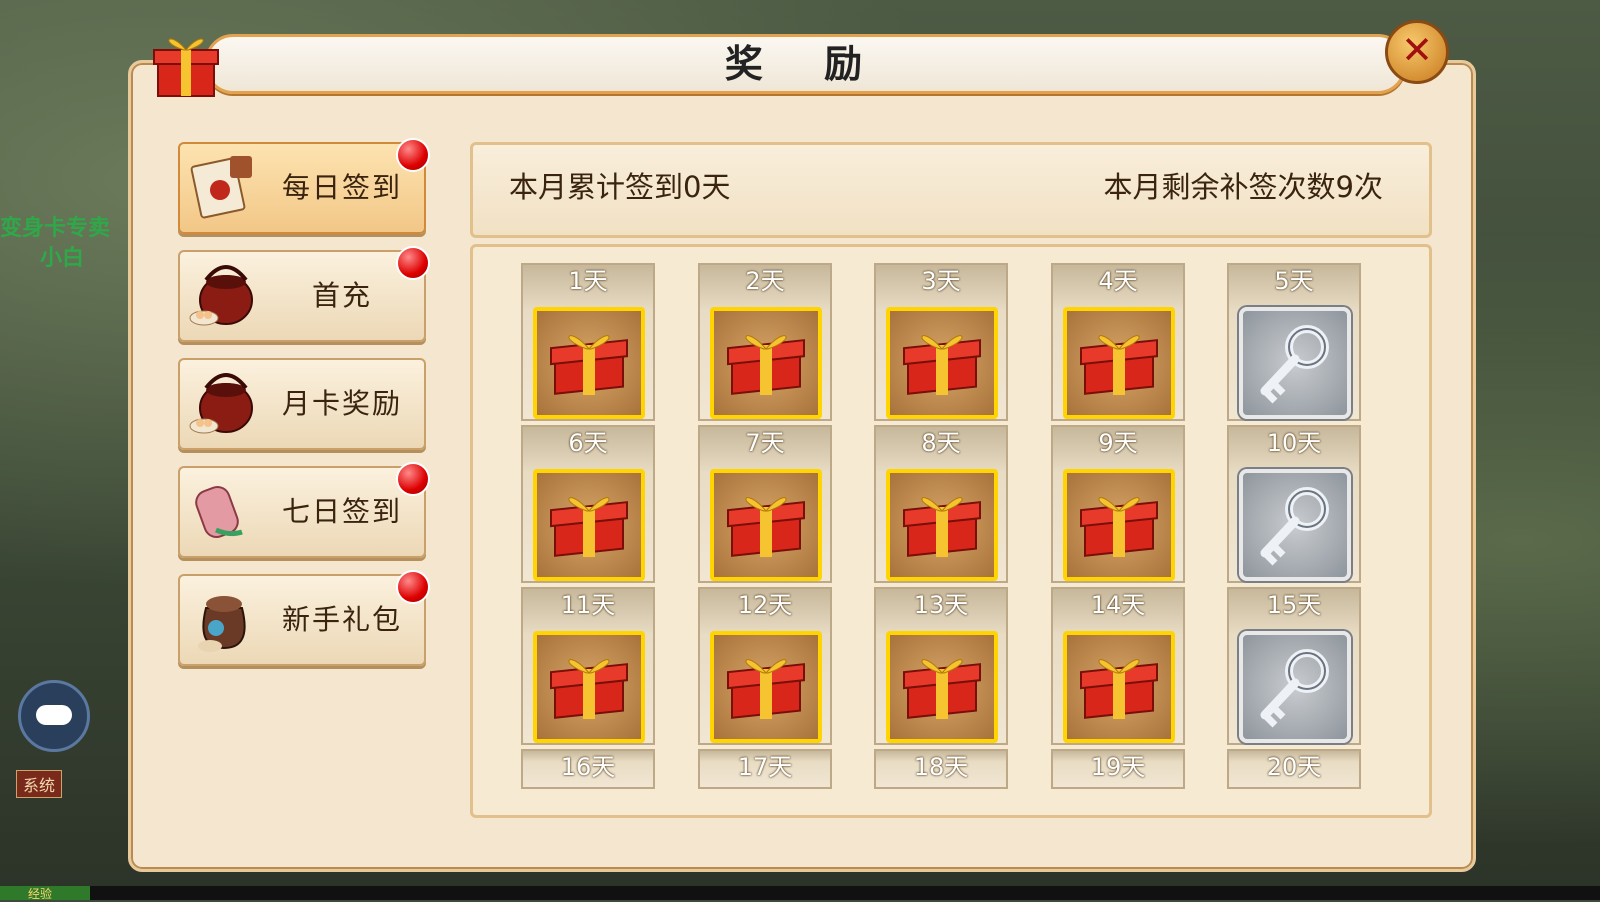  What do you see at coordinates (39, 784) in the screenshot?
I see `system-tag: 系统` at bounding box center [39, 784].